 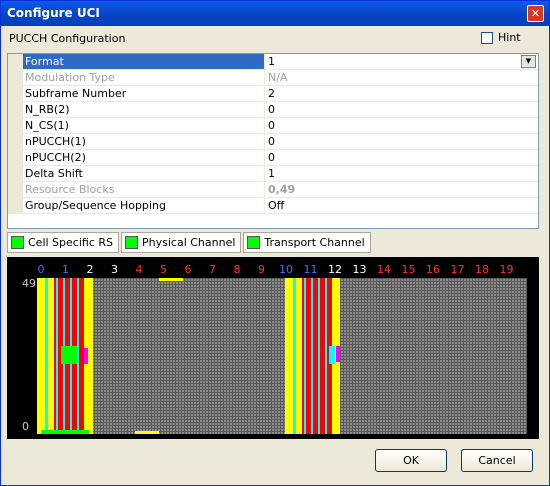 What do you see at coordinates (144, 94) in the screenshot?
I see `property-name: Subframe Number` at bounding box center [144, 94].